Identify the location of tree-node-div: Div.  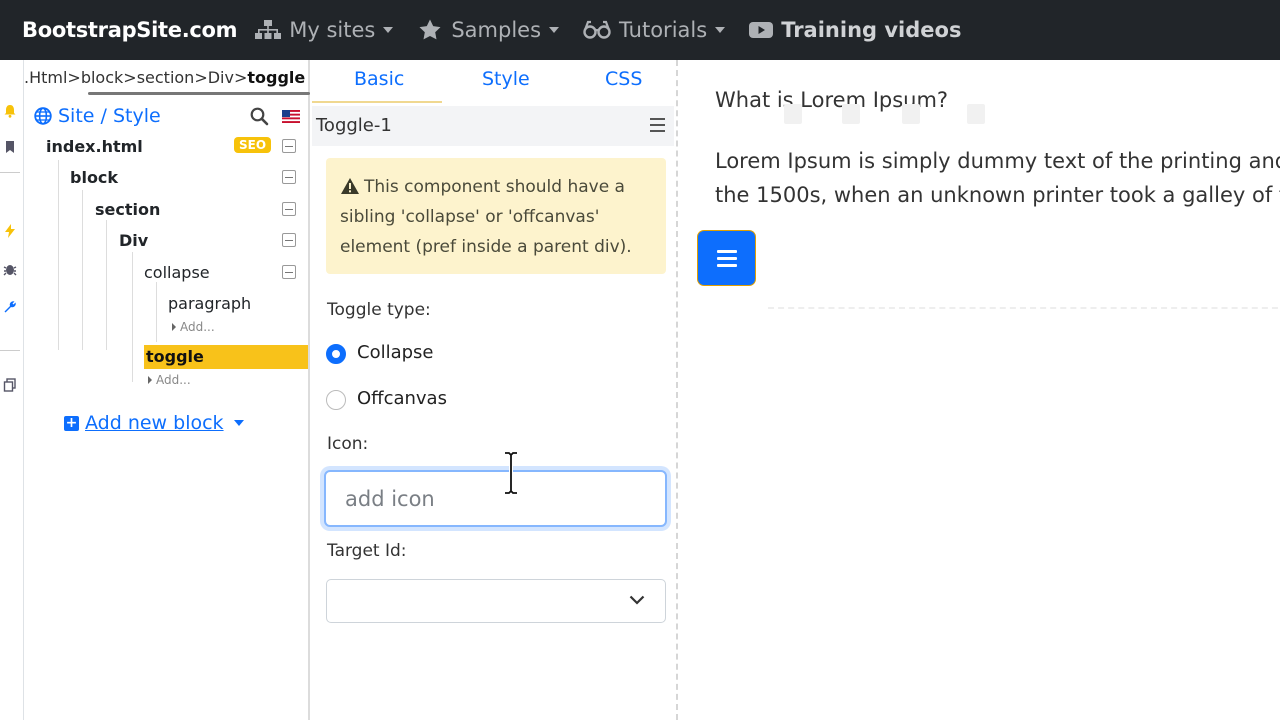
(133, 240).